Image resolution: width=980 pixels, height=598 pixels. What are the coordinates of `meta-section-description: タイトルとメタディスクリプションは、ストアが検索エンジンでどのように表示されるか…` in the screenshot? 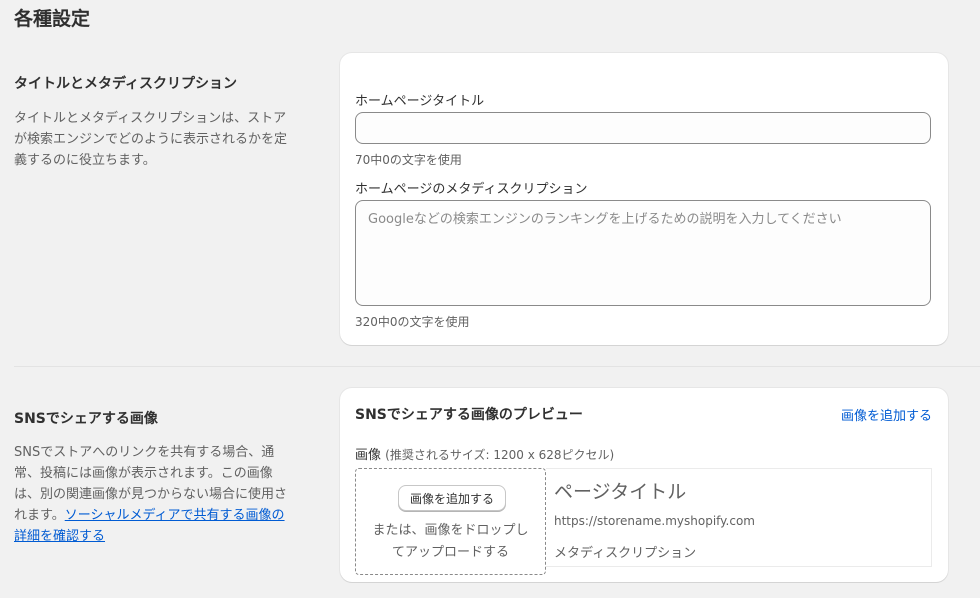 It's located at (151, 139).